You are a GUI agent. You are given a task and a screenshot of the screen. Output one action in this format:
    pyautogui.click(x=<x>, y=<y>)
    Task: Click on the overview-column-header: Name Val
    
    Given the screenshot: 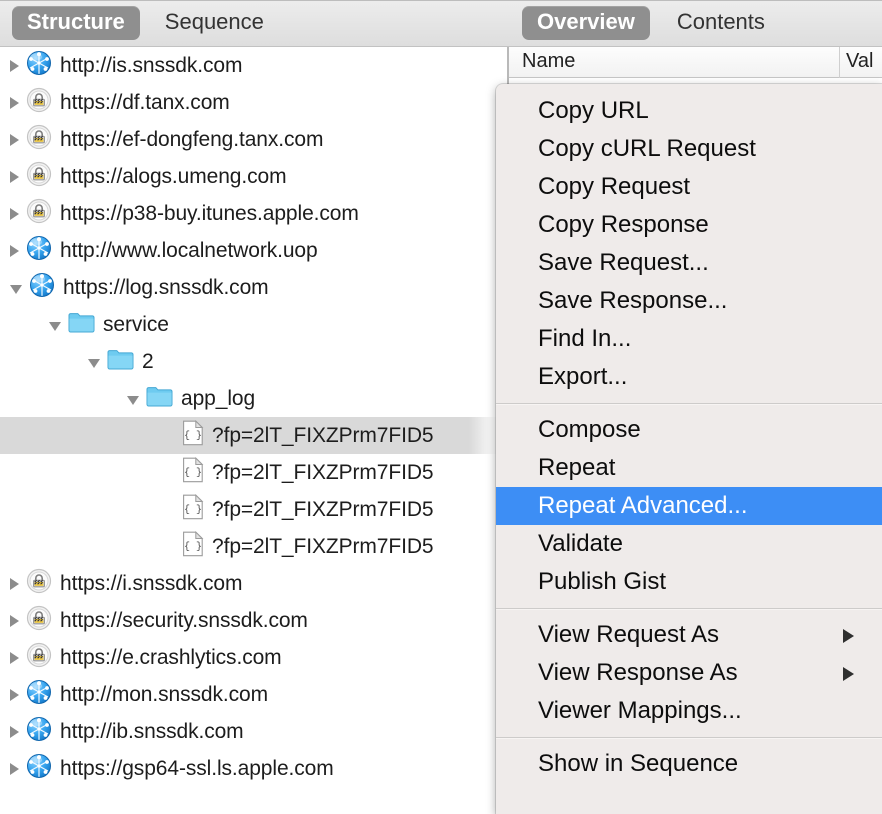 What is the action you would take?
    pyautogui.click(x=695, y=62)
    